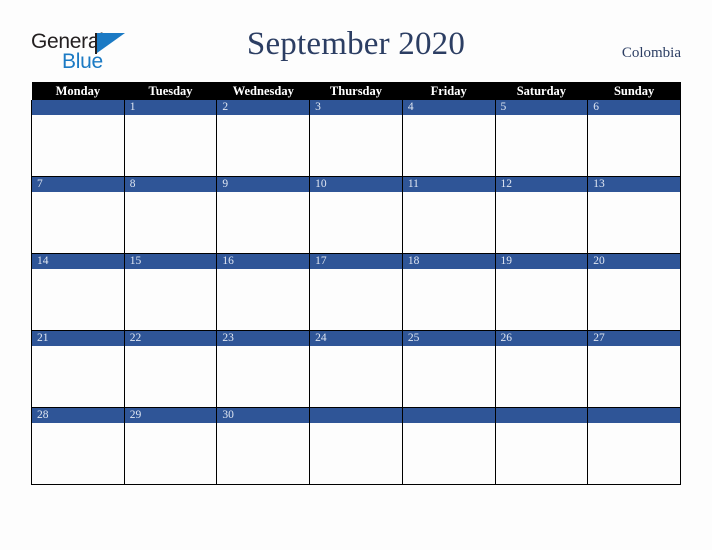 This screenshot has width=712, height=550. What do you see at coordinates (541, 261) in the screenshot?
I see `day-number: 19` at bounding box center [541, 261].